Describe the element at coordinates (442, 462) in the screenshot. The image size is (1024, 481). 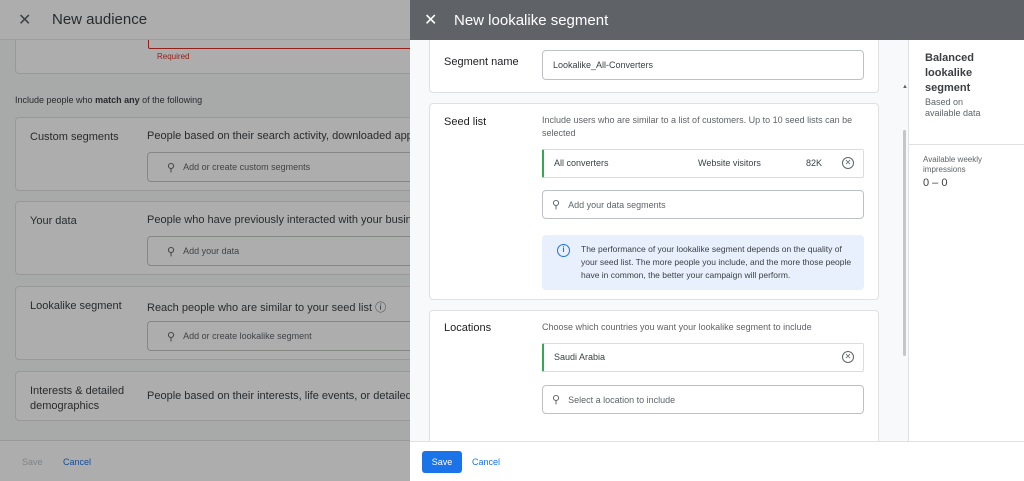
I see `save-button: Save` at that location.